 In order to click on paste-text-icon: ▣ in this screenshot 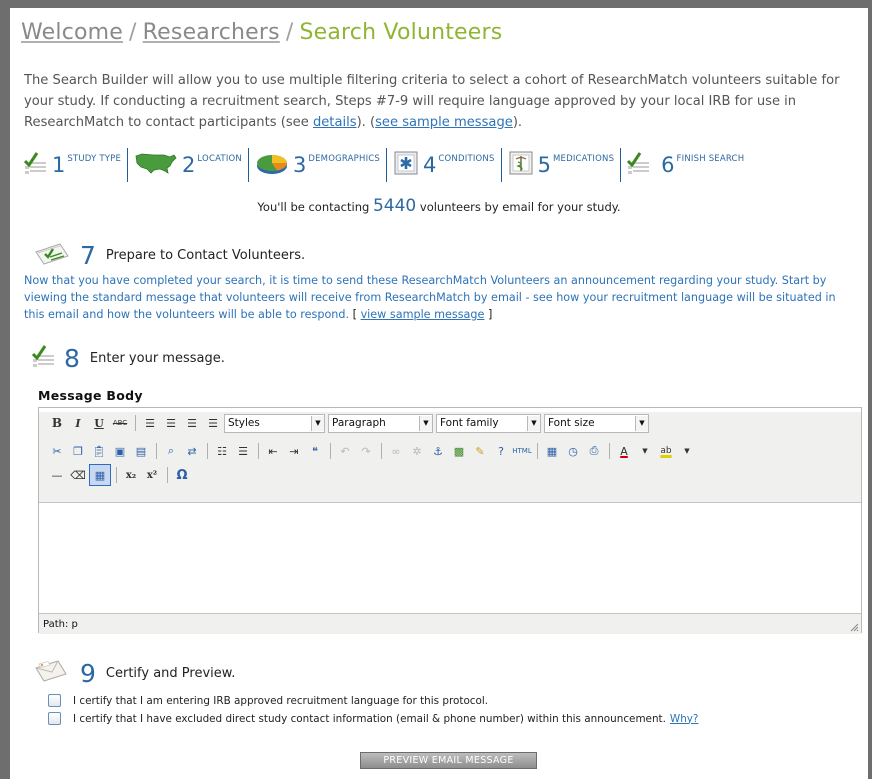, I will do `click(120, 451)`.